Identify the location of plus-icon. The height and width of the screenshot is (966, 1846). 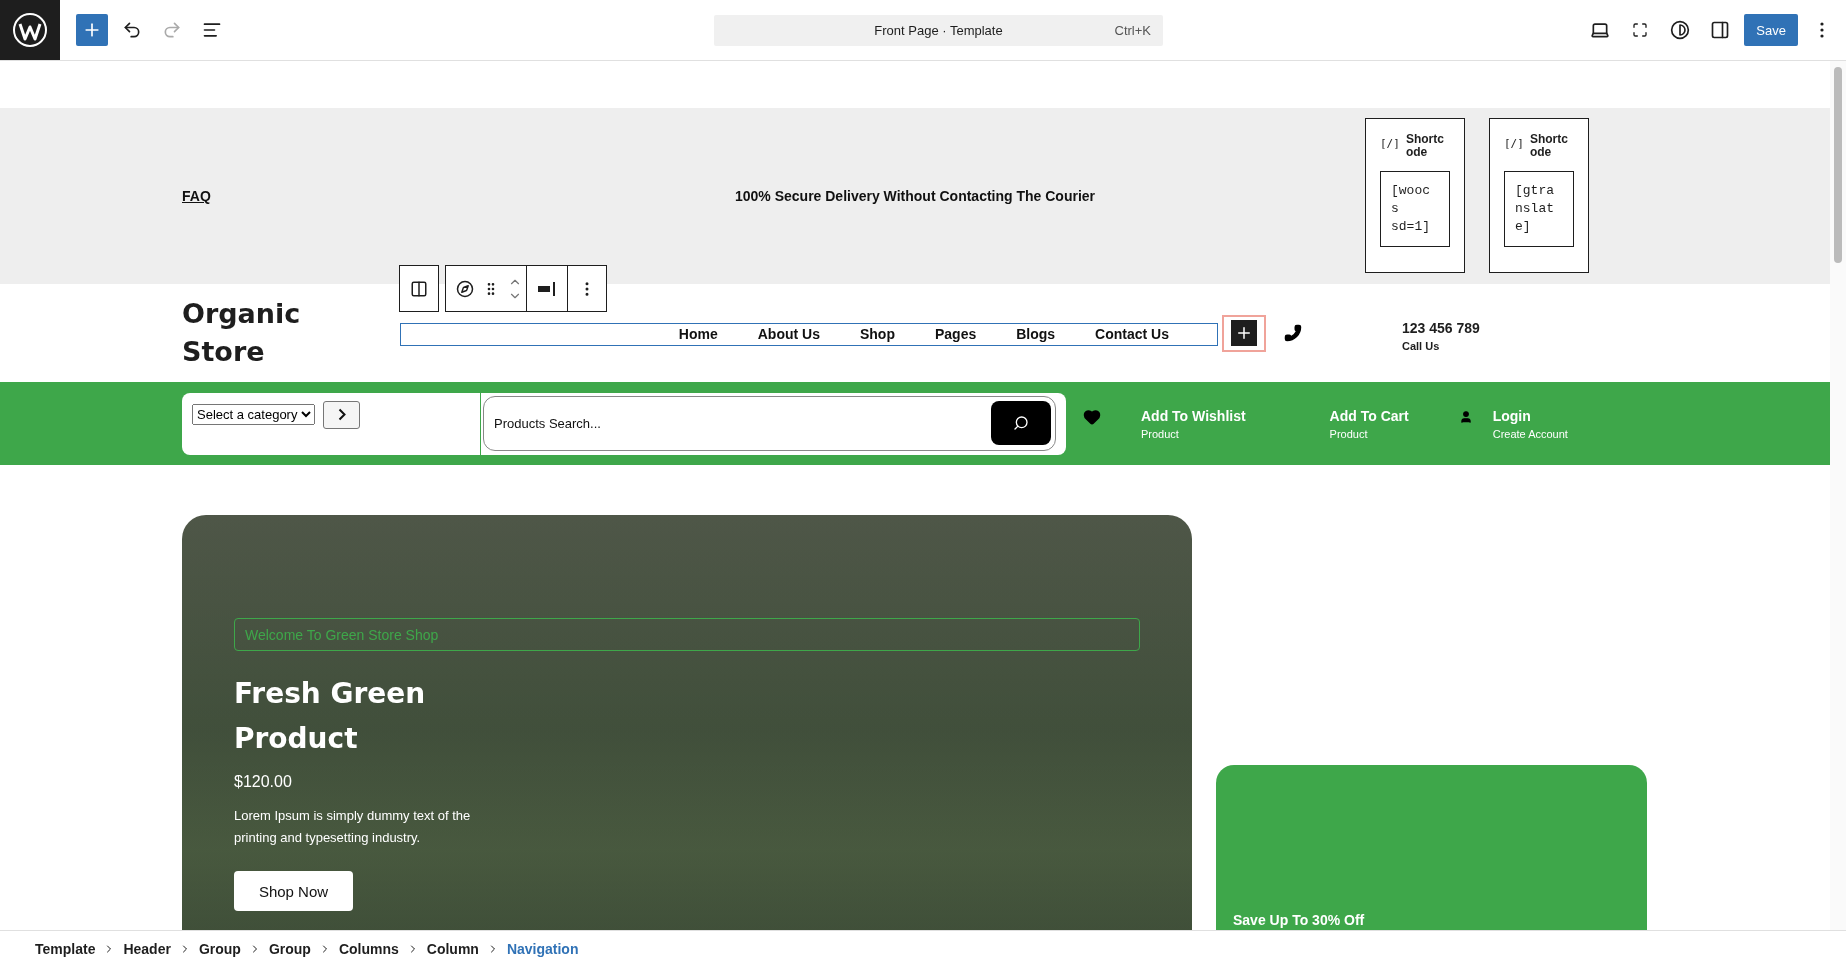
(1244, 333).